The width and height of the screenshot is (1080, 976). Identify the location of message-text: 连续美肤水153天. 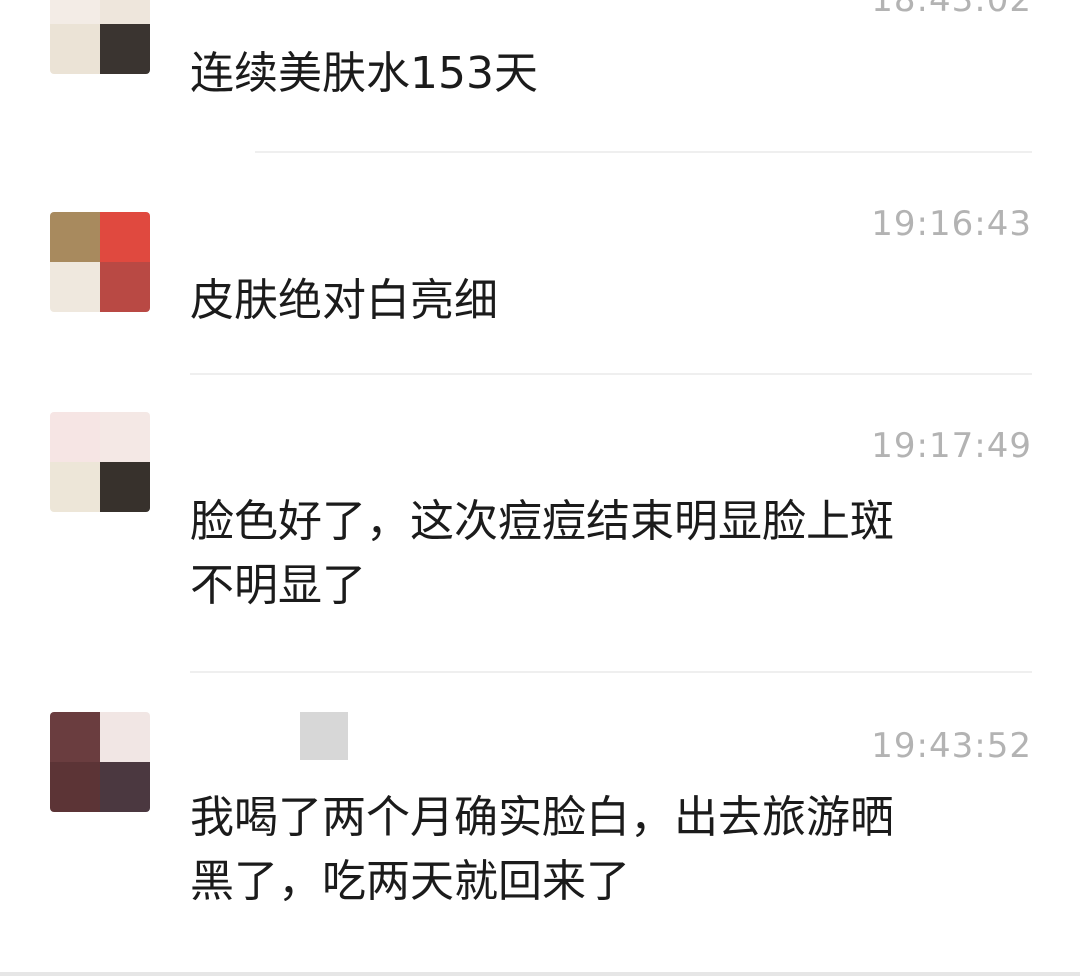
(364, 73).